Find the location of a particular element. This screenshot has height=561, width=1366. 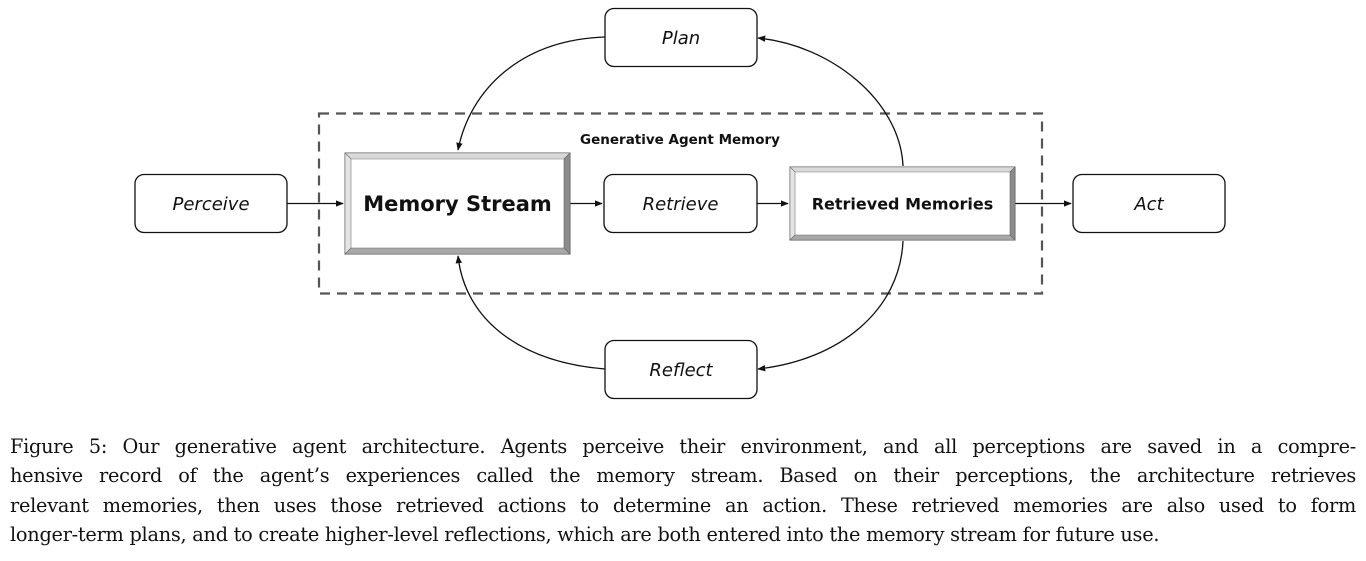

node-retrieved-memories-label: Retrieved Memories is located at coordinates (903, 204).